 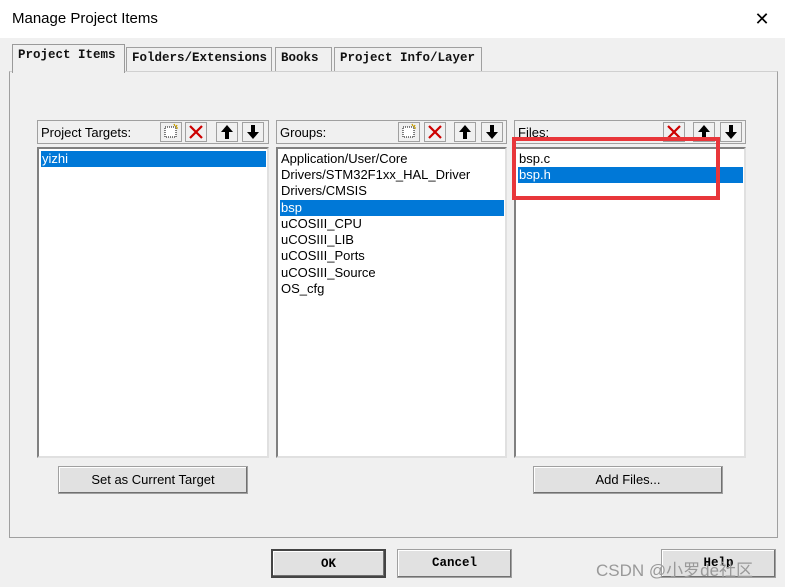 What do you see at coordinates (303, 132) in the screenshot?
I see `groups-label: Groups:` at bounding box center [303, 132].